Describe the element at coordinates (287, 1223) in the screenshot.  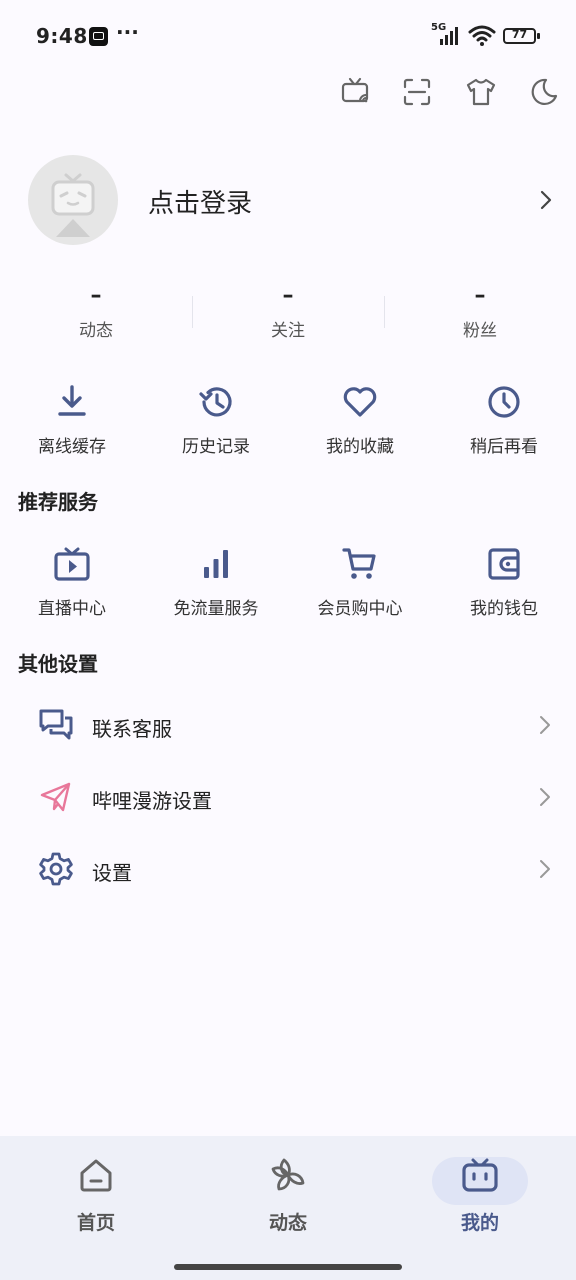
I see `tab-dynamics-label: 动态` at that location.